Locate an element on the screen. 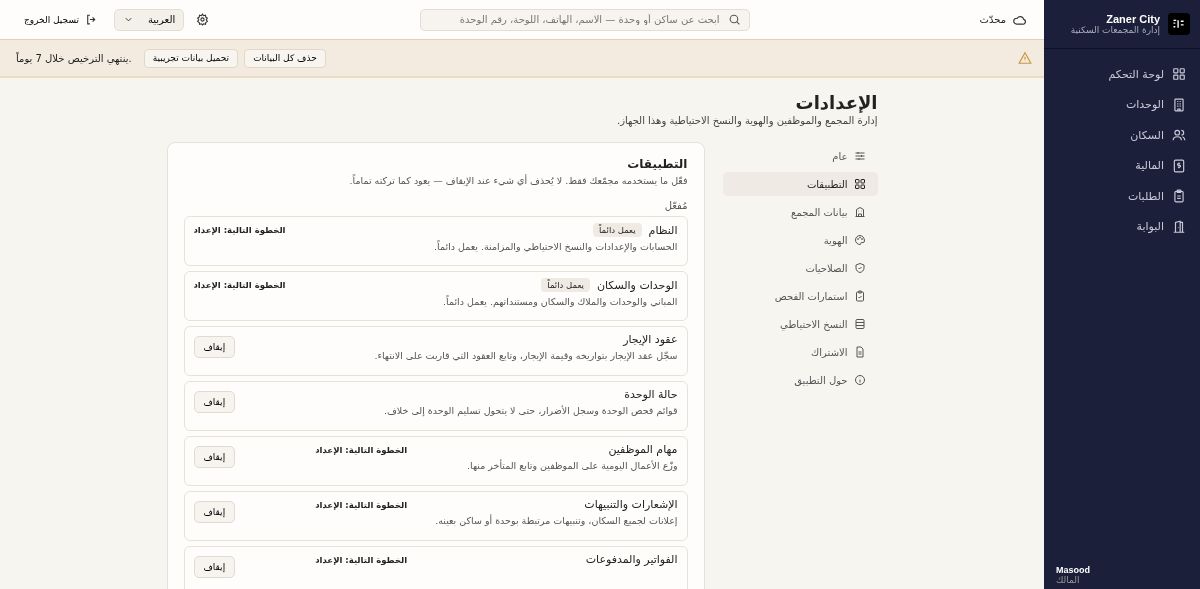 The width and height of the screenshot is (1200, 589). money-icon is located at coordinates (1179, 165).